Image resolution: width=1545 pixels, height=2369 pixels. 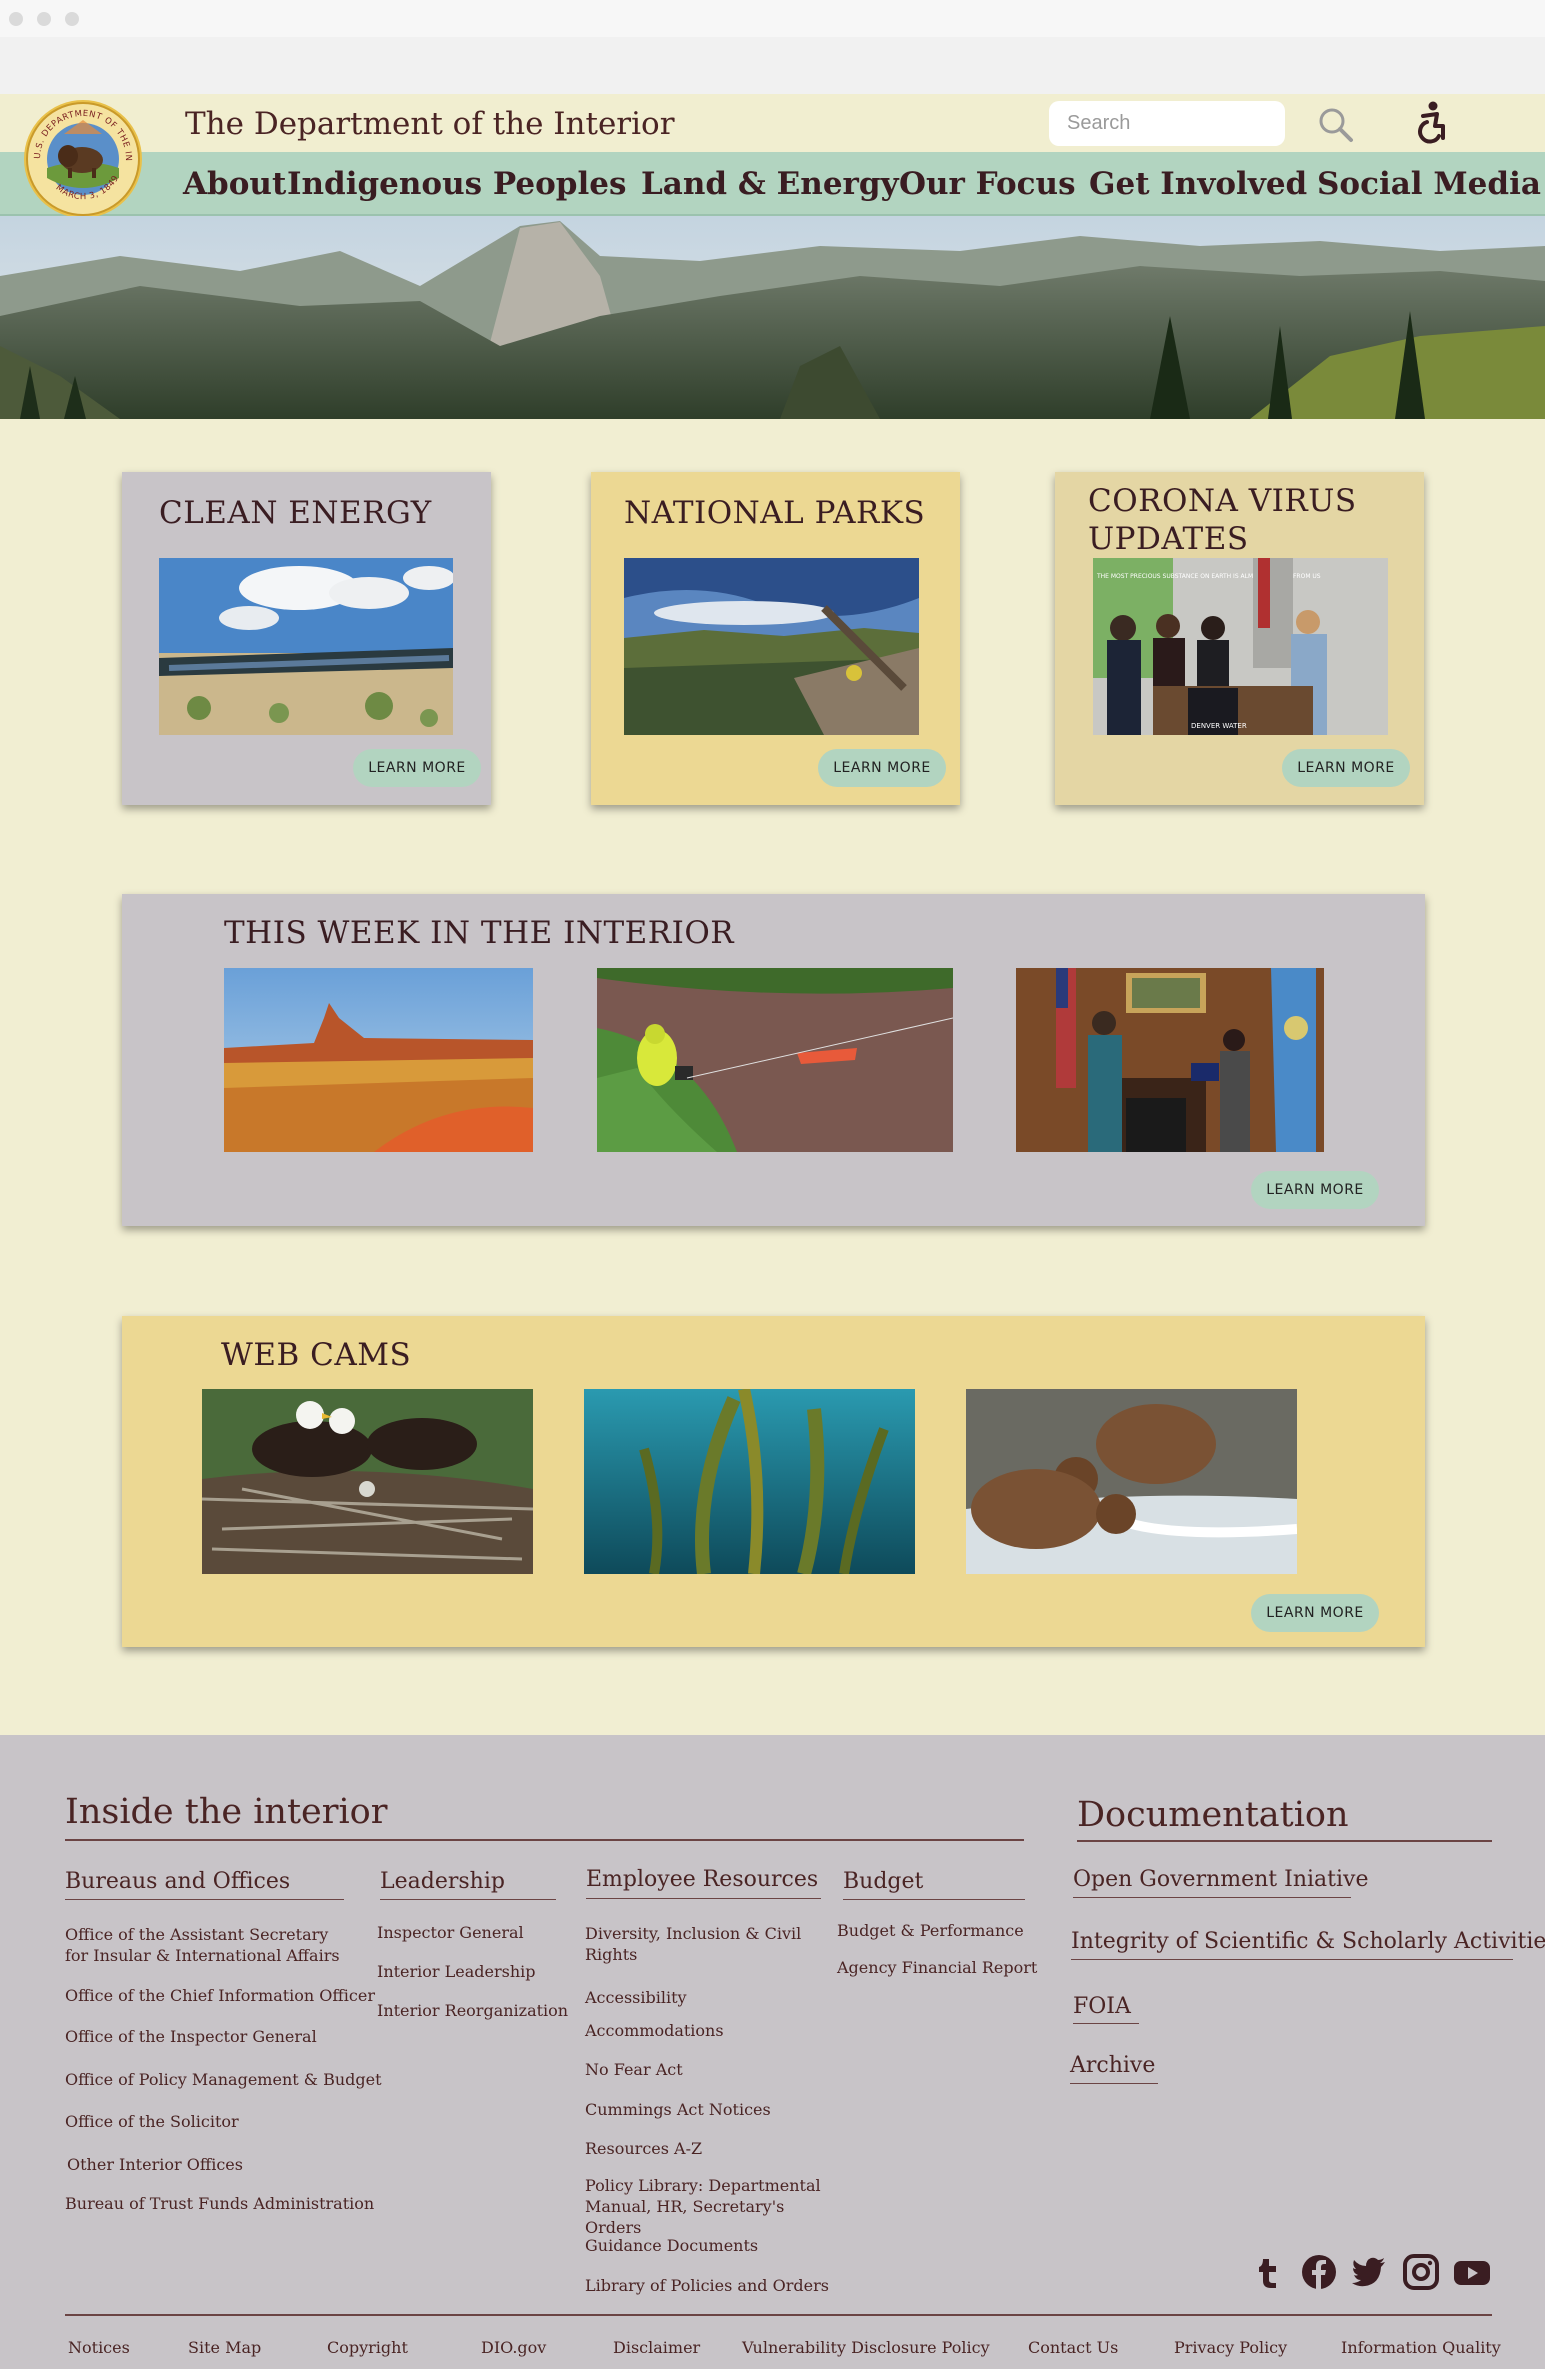 I want to click on doc-link-archive: Archive, so click(x=1112, y=2065).